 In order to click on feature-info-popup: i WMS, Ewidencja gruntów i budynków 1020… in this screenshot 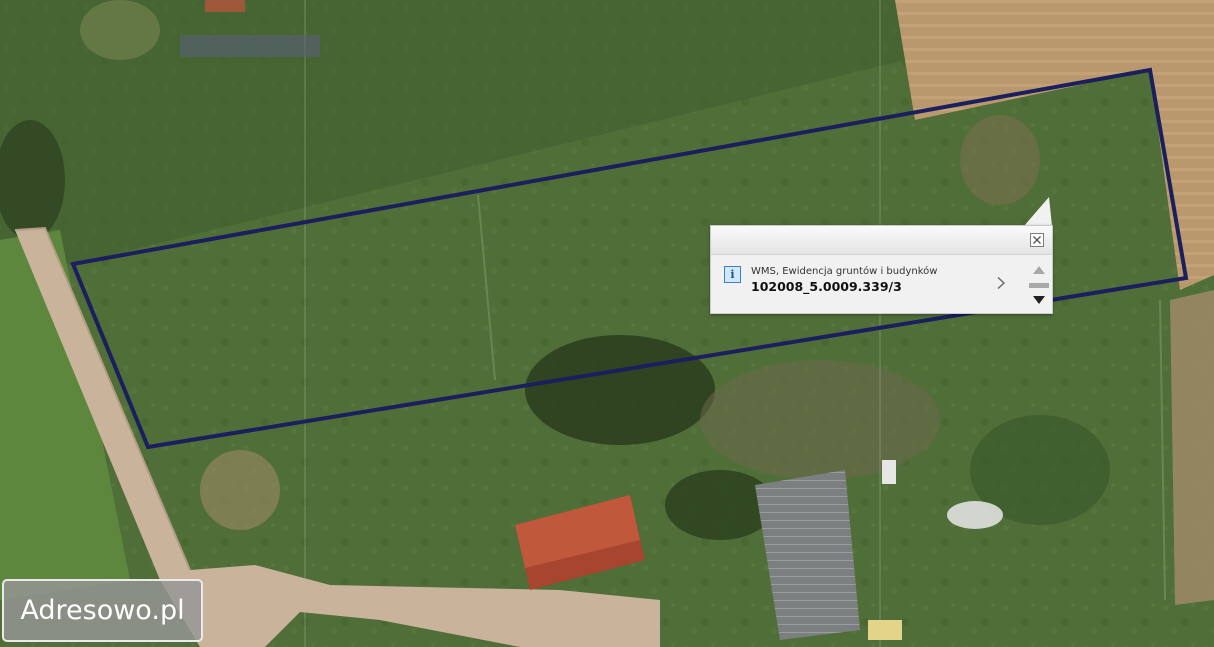, I will do `click(881, 269)`.